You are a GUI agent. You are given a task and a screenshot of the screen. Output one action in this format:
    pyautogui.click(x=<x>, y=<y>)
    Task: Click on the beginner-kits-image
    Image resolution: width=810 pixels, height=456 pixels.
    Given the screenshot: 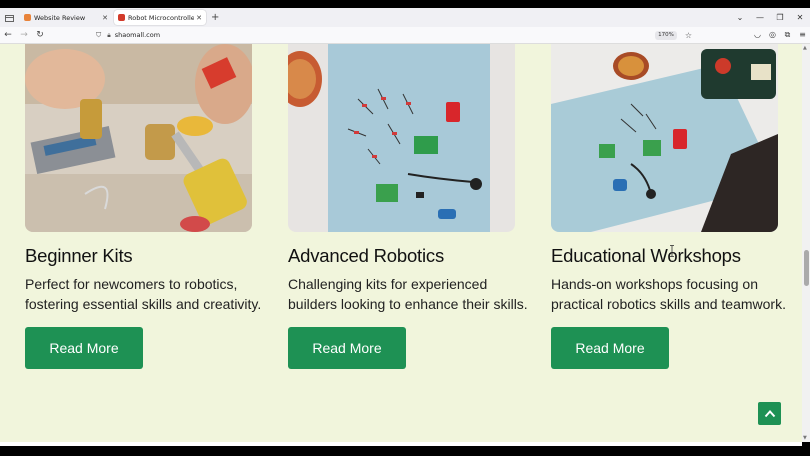 What is the action you would take?
    pyautogui.click(x=138, y=138)
    